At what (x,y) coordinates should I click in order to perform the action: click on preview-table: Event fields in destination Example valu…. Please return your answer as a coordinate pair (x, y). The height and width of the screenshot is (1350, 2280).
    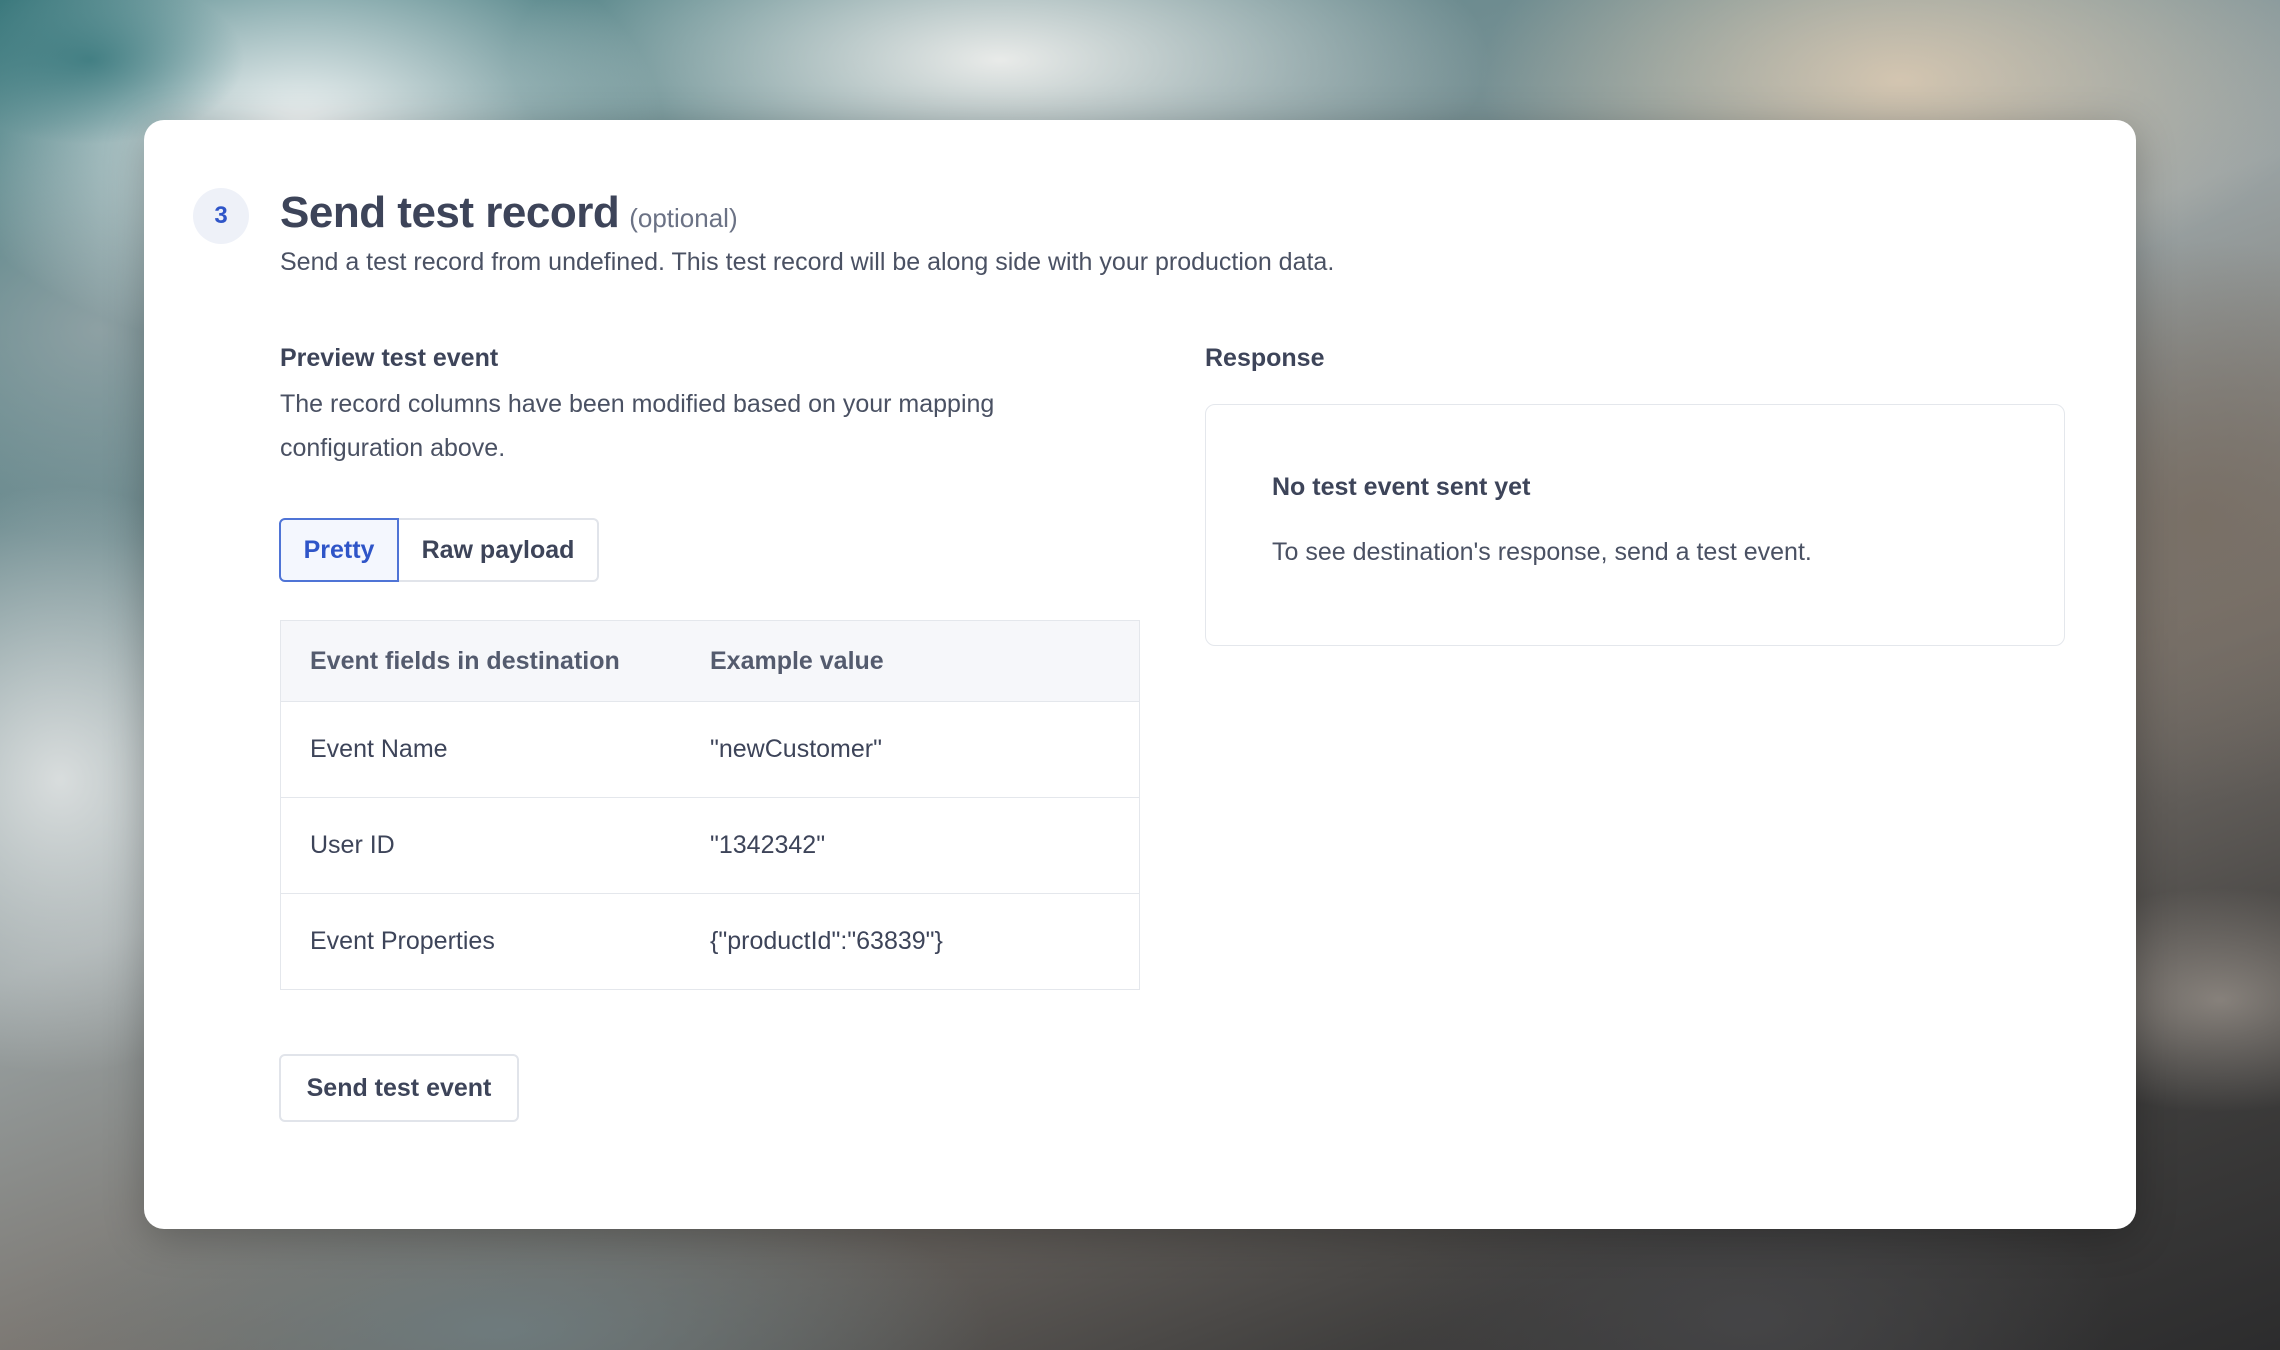
    Looking at the image, I should click on (710, 805).